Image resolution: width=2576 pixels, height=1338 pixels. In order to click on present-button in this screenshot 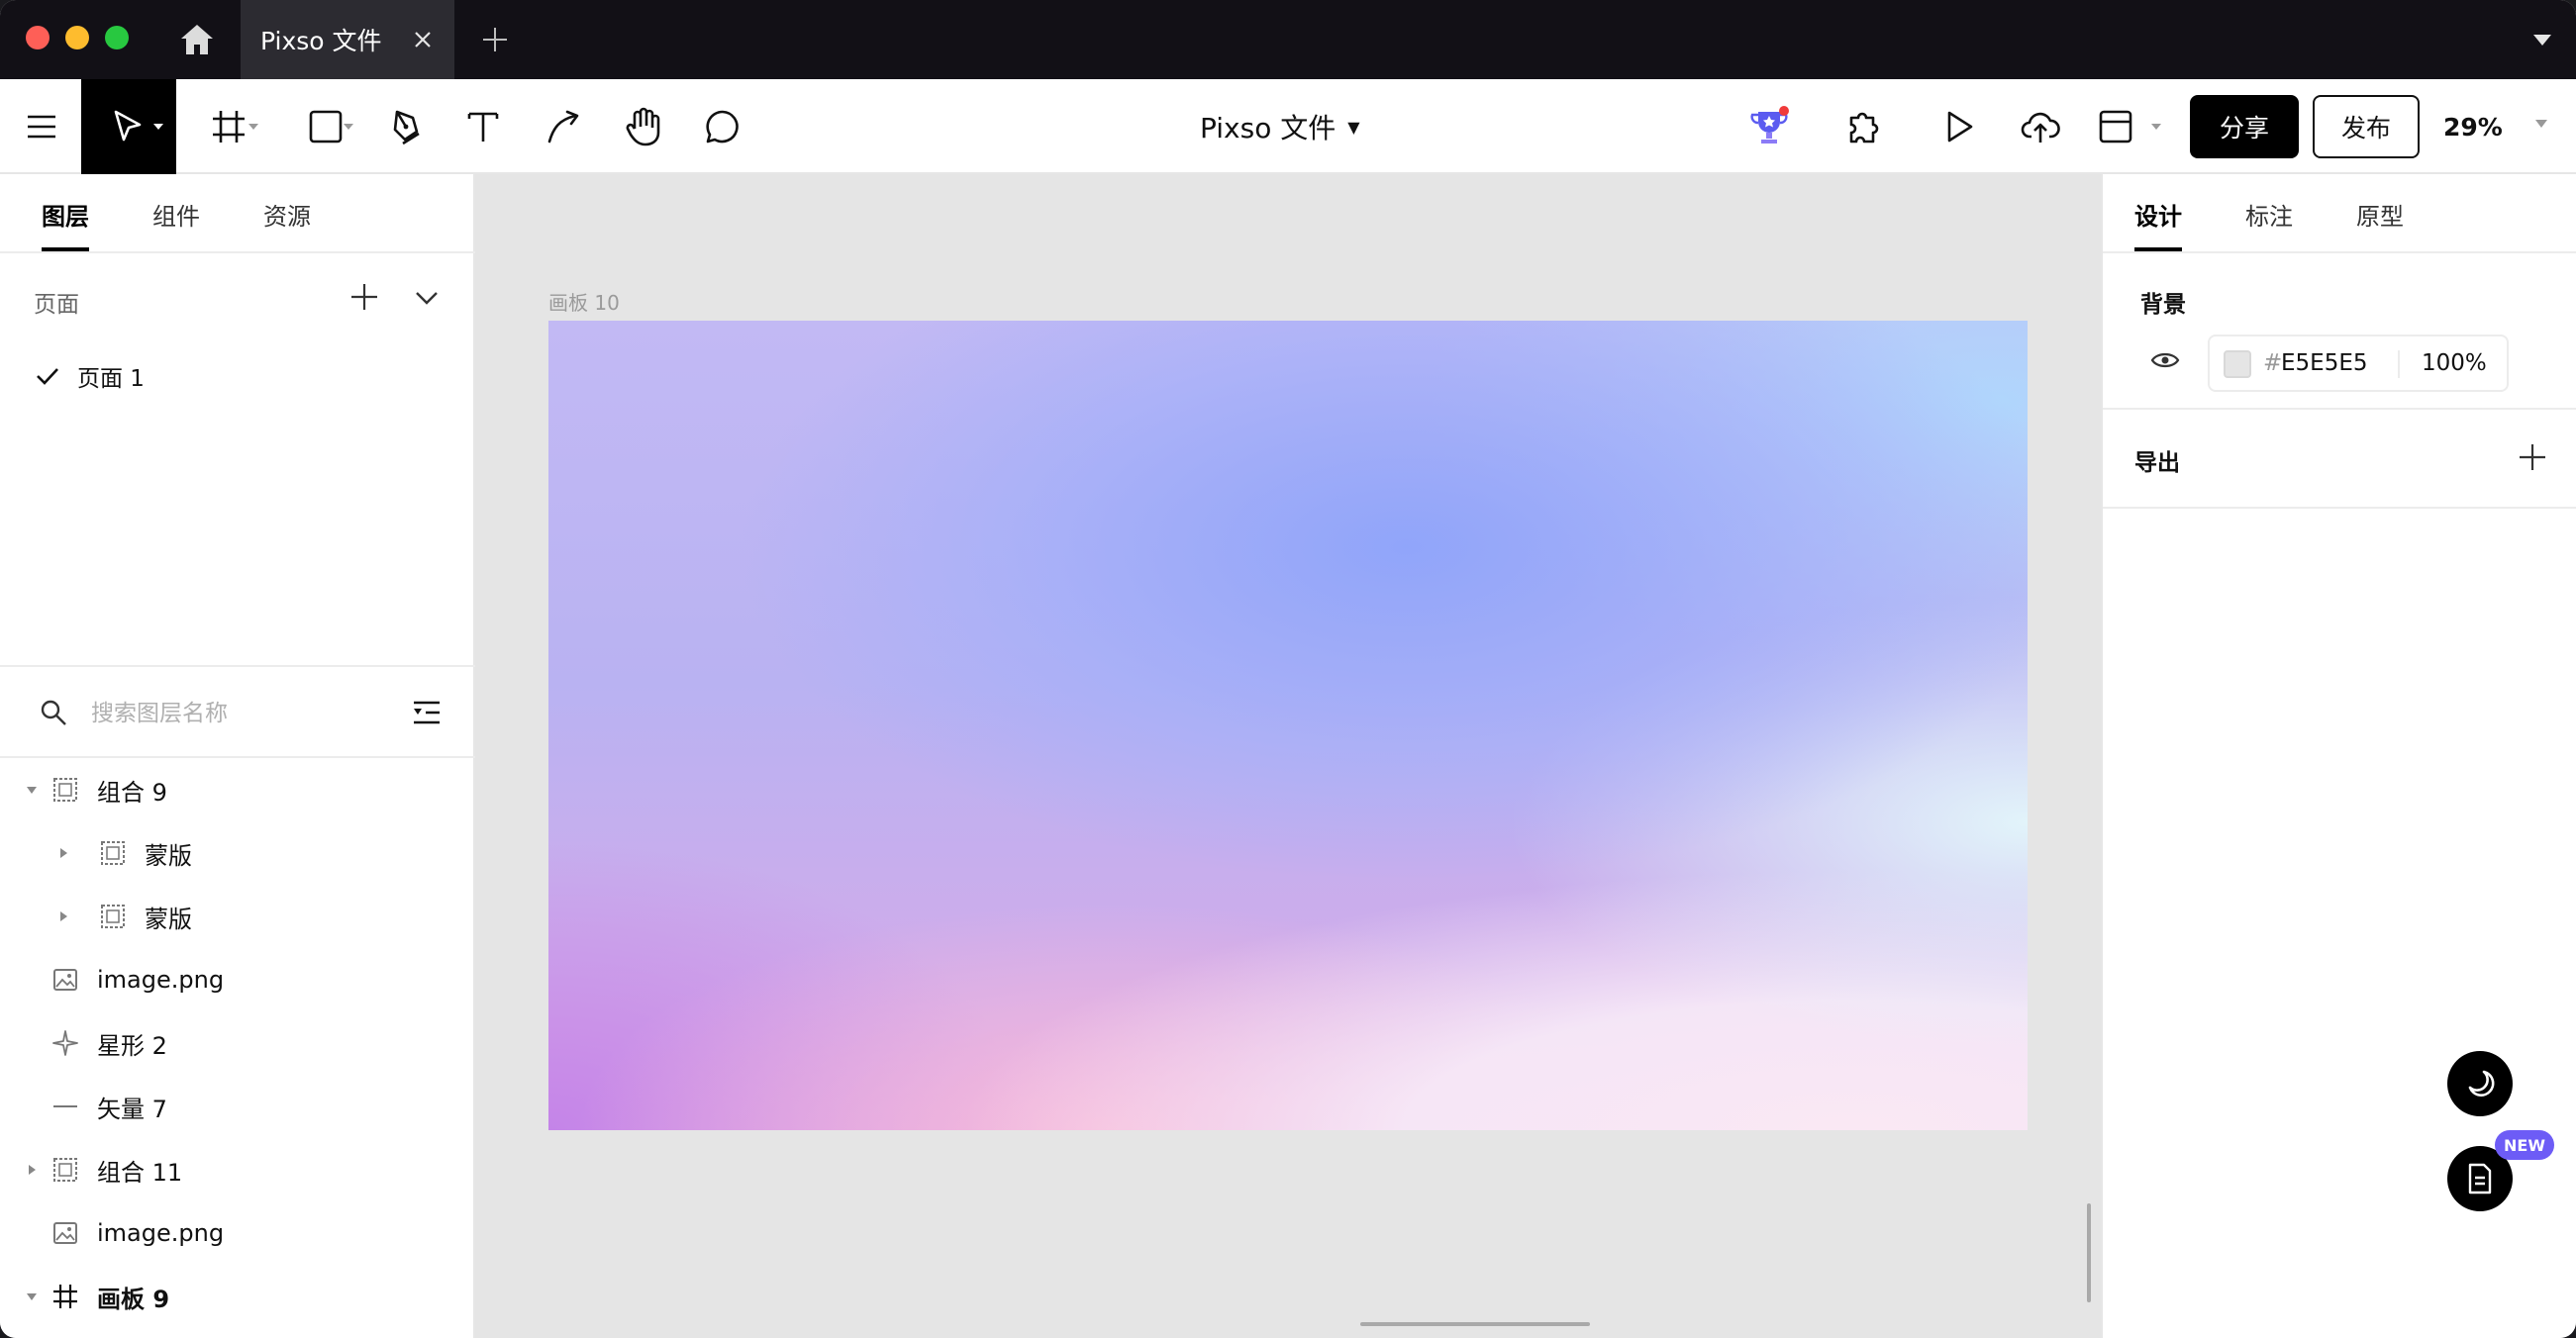, I will do `click(1959, 127)`.